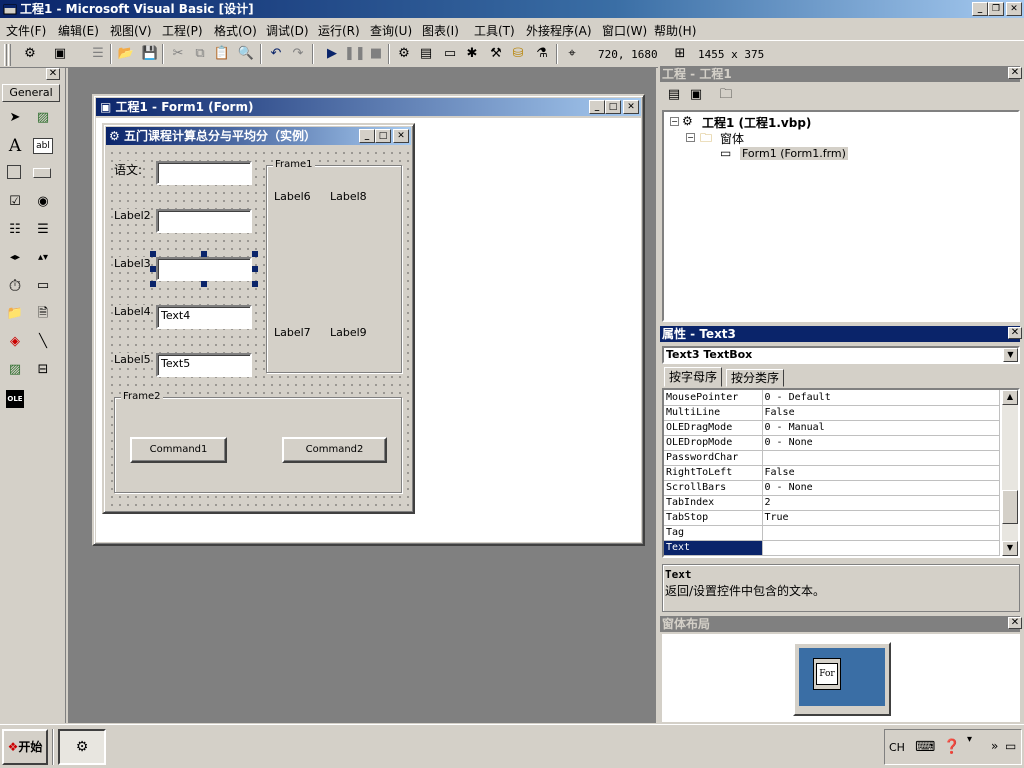 This screenshot has width=1024, height=768. Describe the element at coordinates (26, 30) in the screenshot. I see `menu-file: 文件(F)` at that location.